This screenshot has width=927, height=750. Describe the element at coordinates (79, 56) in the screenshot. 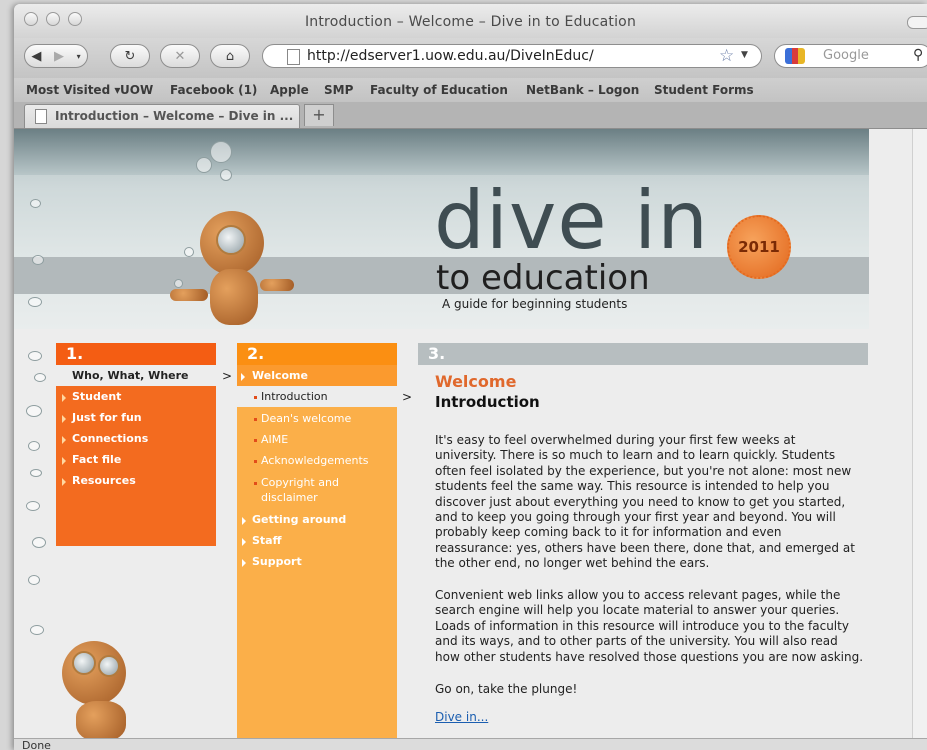

I see `history-dropdown-icon: ▾` at that location.